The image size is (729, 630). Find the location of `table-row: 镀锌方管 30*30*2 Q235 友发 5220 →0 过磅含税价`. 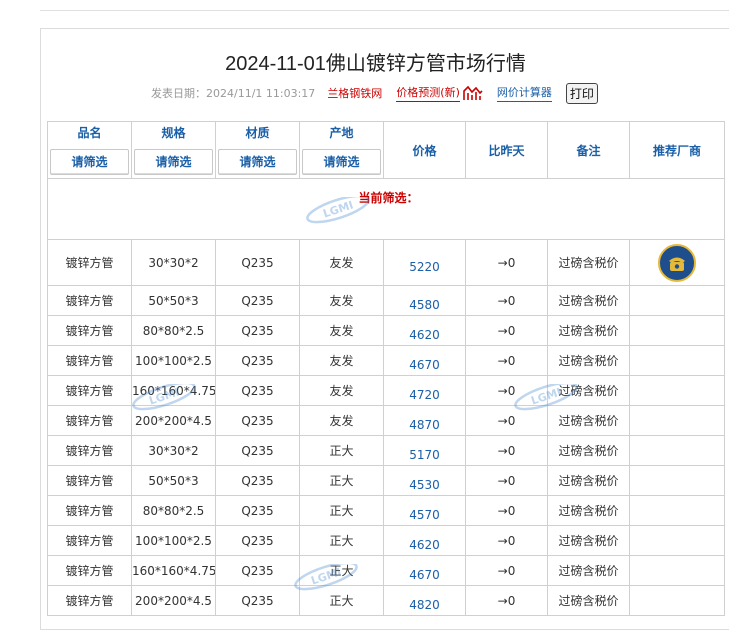

table-row: 镀锌方管 30*30*2 Q235 友发 5220 →0 过磅含税价 is located at coordinates (386, 262).